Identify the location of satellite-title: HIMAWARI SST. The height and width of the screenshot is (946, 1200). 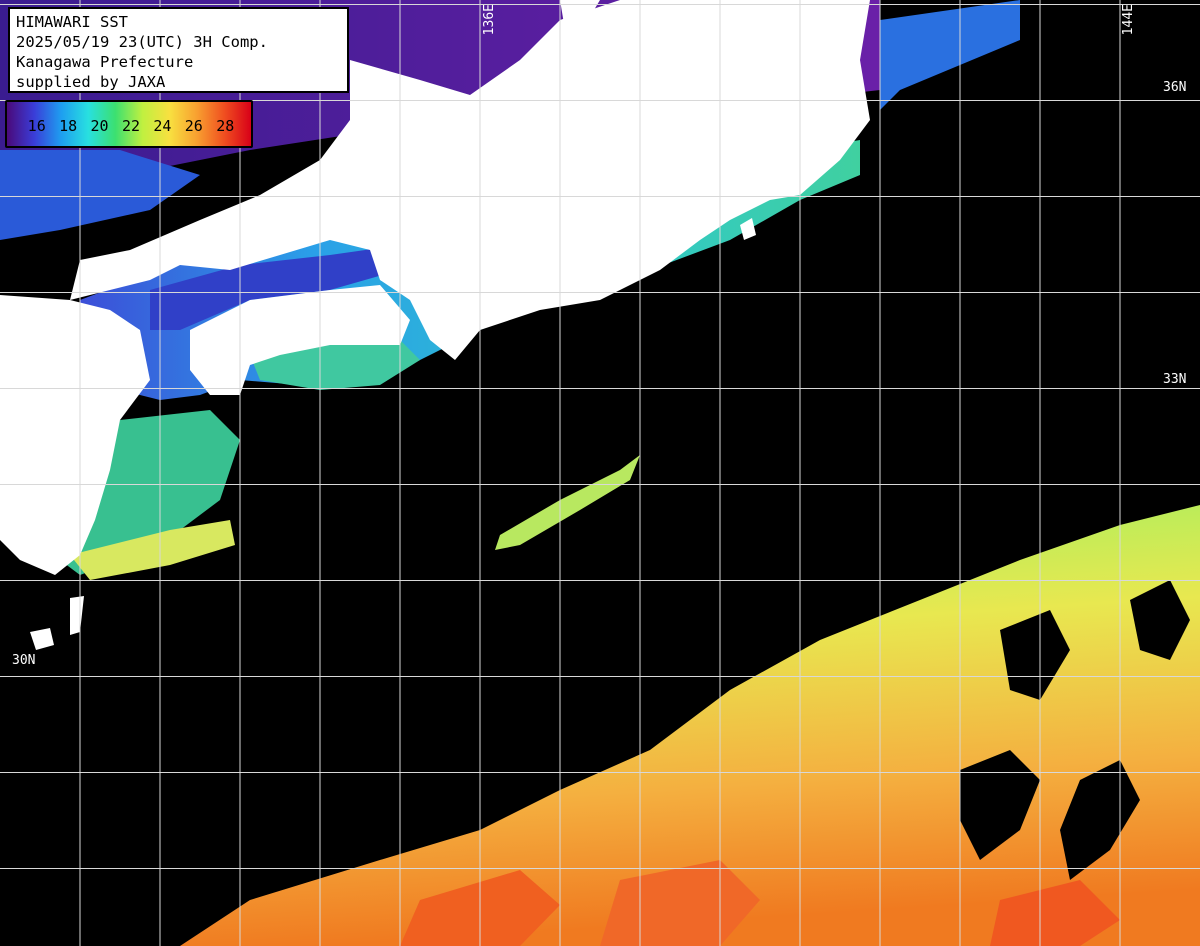
(72, 22).